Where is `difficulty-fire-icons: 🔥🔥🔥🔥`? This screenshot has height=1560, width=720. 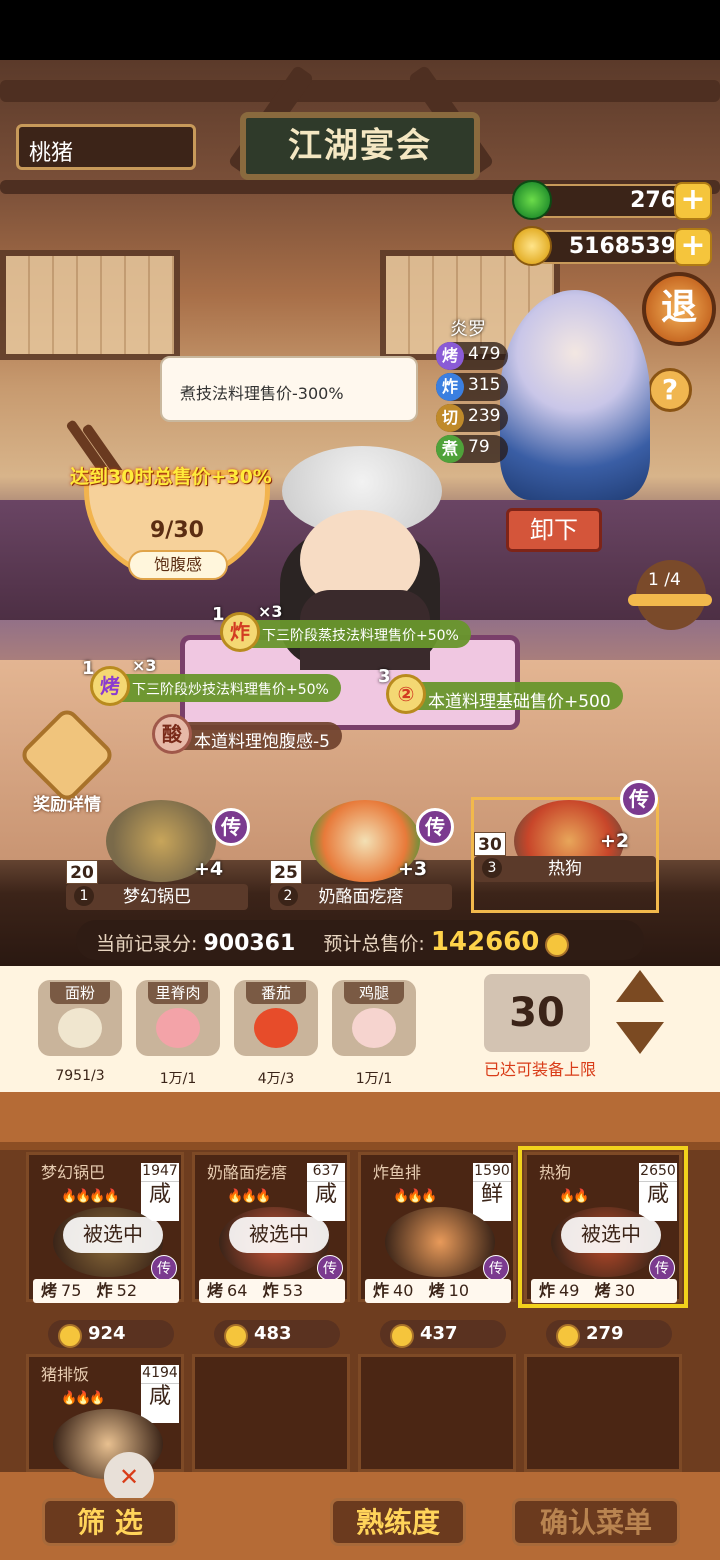
difficulty-fire-icons: 🔥🔥🔥🔥 is located at coordinates (90, 1196).